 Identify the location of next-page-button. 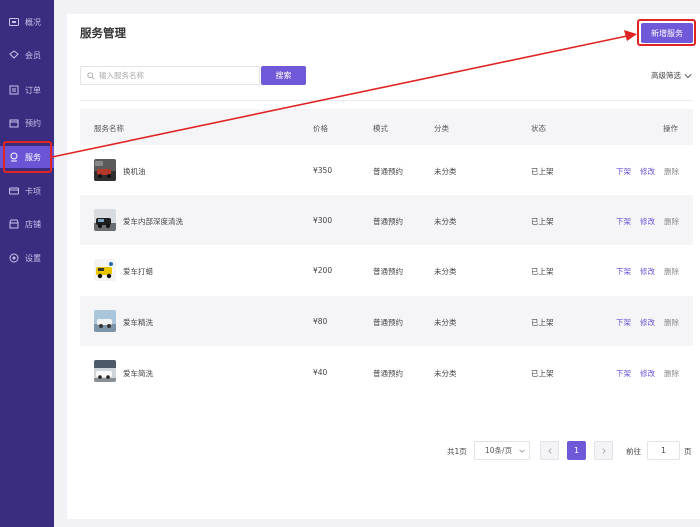
(603, 450).